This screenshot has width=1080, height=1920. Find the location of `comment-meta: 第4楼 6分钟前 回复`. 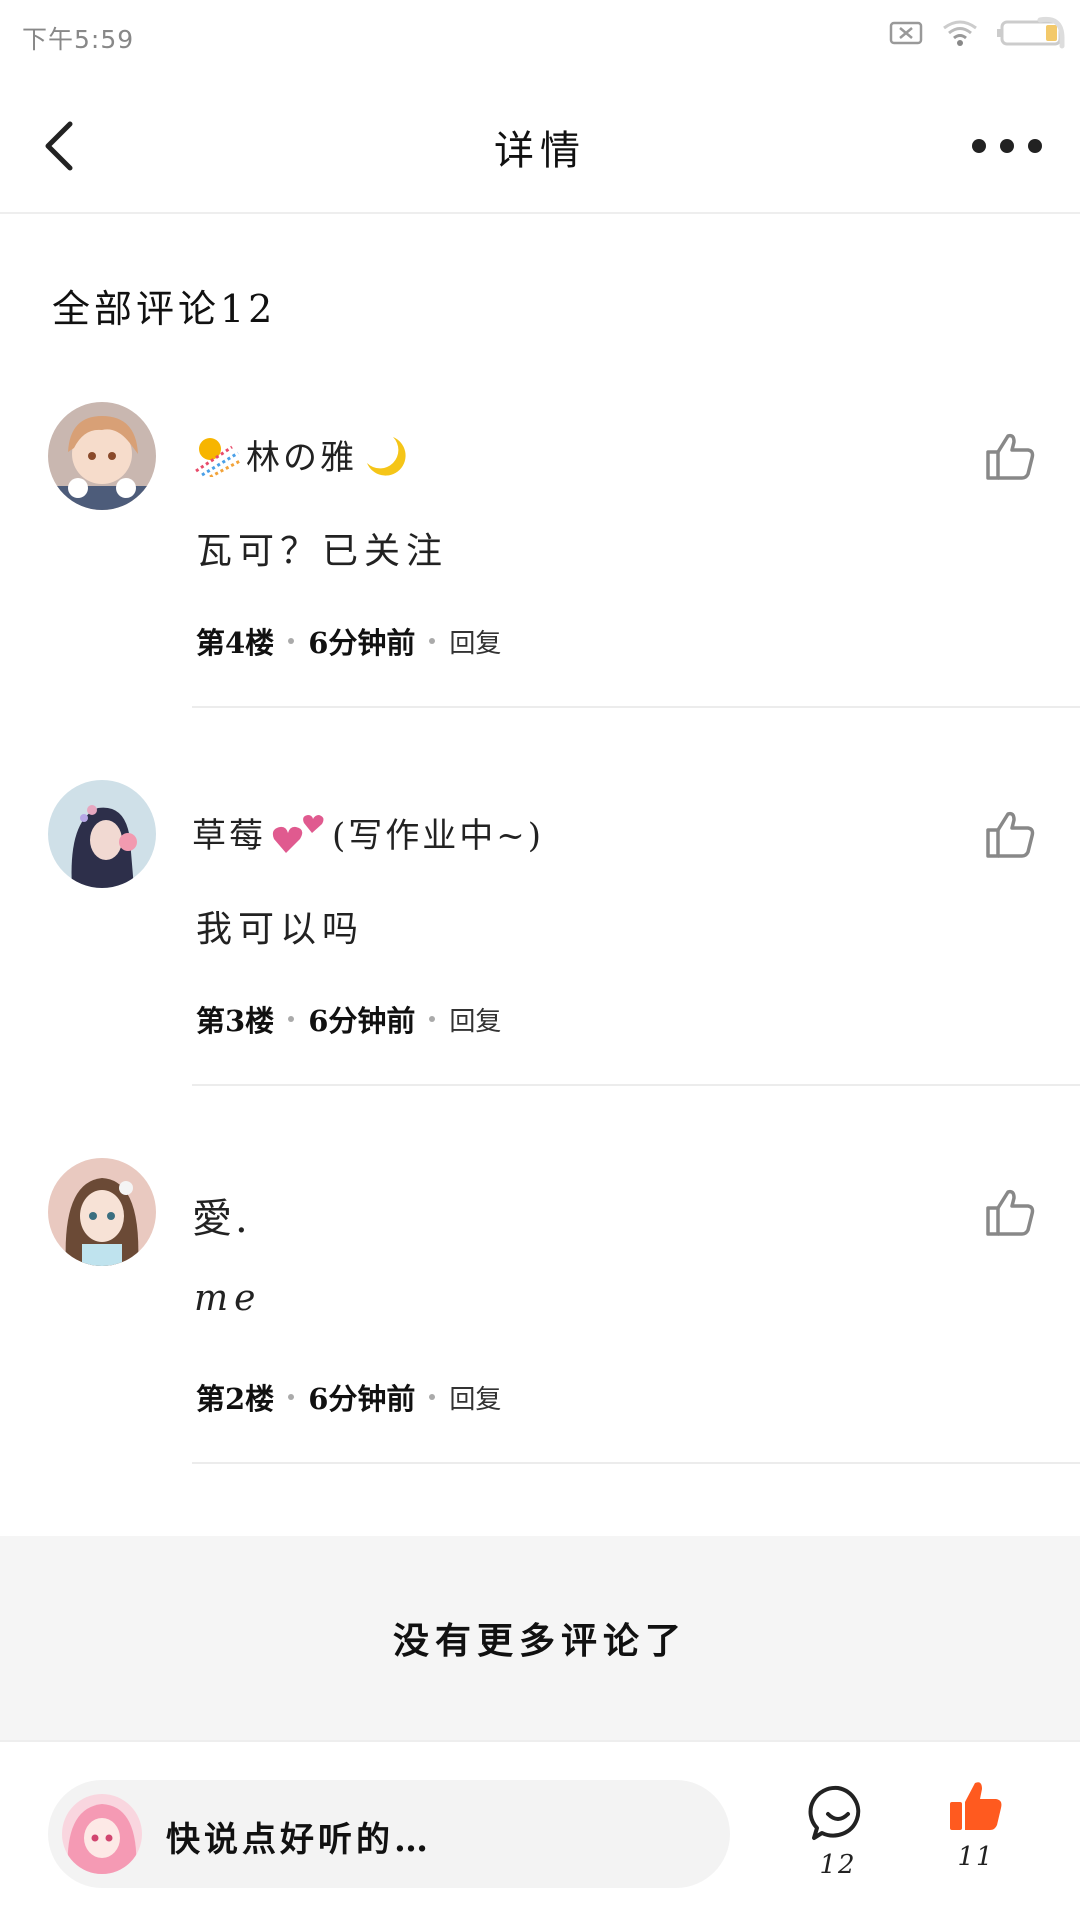

comment-meta: 第4楼 6分钟前 回复 is located at coordinates (348, 641).